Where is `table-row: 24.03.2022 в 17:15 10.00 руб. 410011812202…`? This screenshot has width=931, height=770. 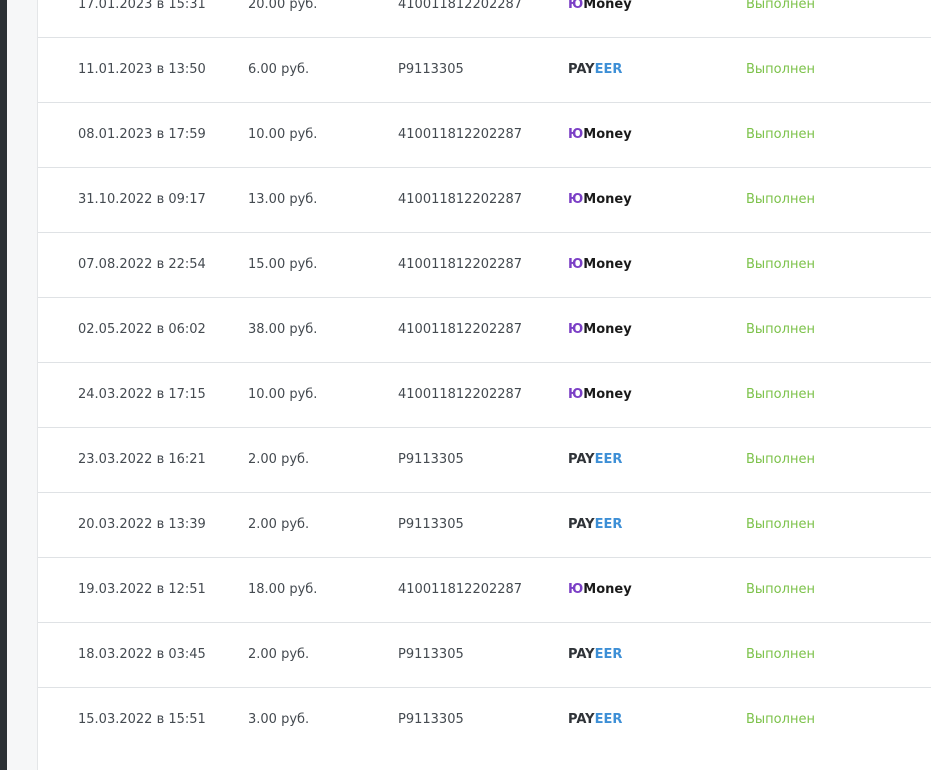
table-row: 24.03.2022 в 17:15 10.00 руб. 410011812202… is located at coordinates (484, 394).